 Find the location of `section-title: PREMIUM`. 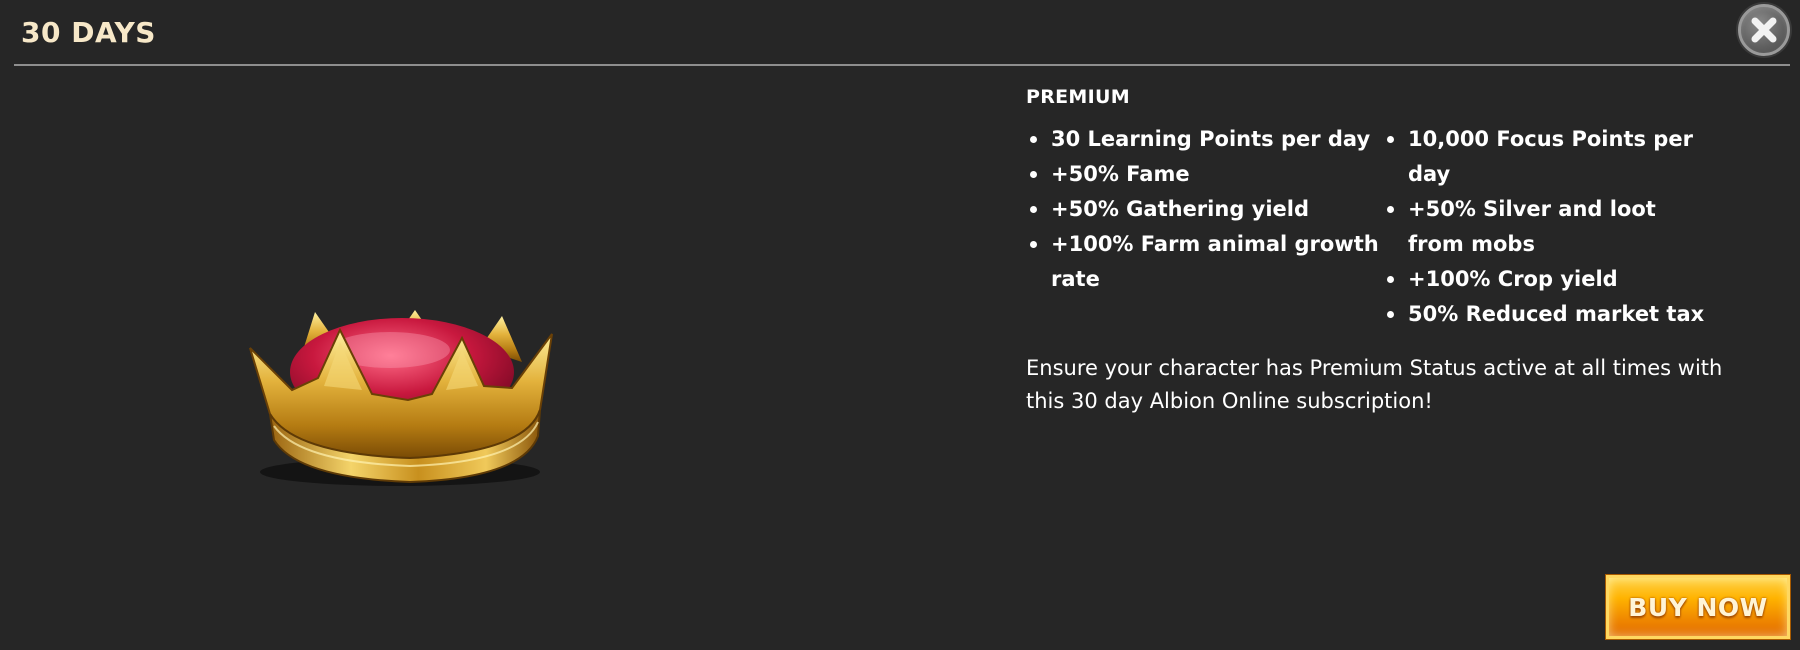

section-title: PREMIUM is located at coordinates (1078, 97).